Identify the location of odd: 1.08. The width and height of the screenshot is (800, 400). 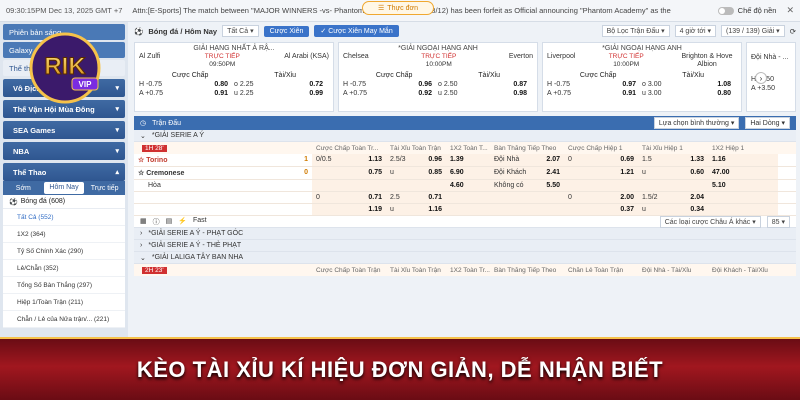
(714, 84).